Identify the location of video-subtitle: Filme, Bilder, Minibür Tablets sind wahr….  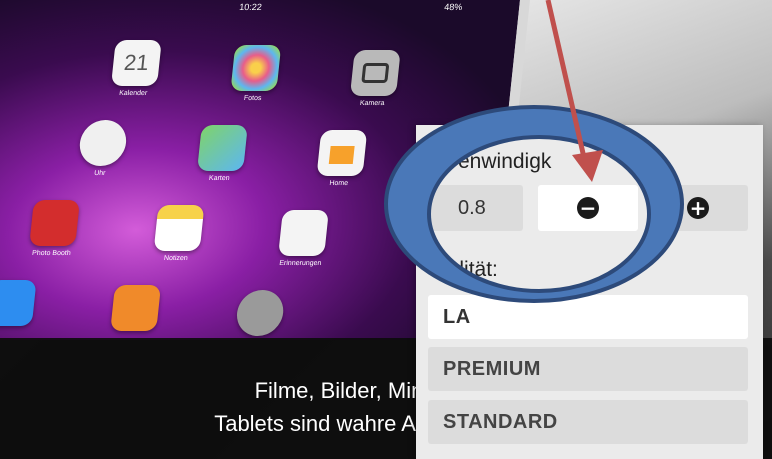
(260, 407).